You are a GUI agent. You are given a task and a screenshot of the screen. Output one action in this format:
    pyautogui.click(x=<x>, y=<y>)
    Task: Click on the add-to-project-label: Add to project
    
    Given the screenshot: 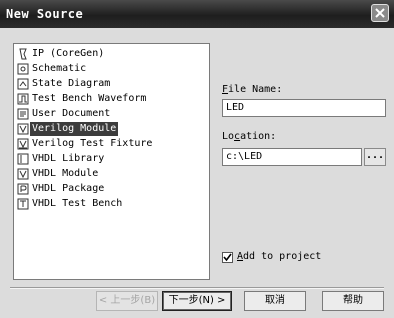 What is the action you would take?
    pyautogui.click(x=279, y=256)
    